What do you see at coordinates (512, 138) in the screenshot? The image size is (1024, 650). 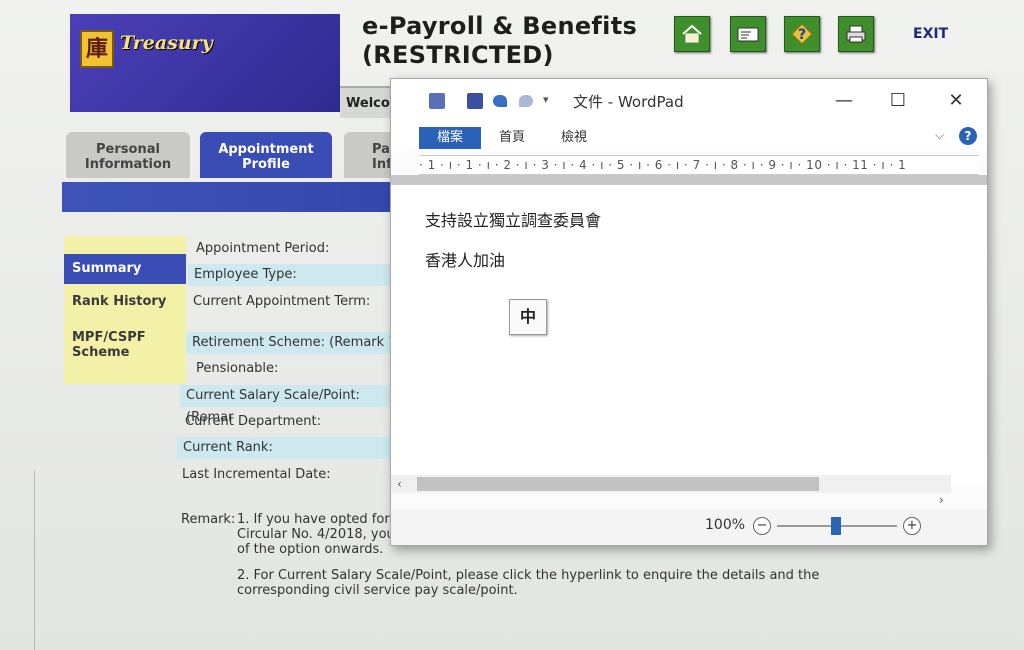 I see `ribbon-tab-home: 首頁` at bounding box center [512, 138].